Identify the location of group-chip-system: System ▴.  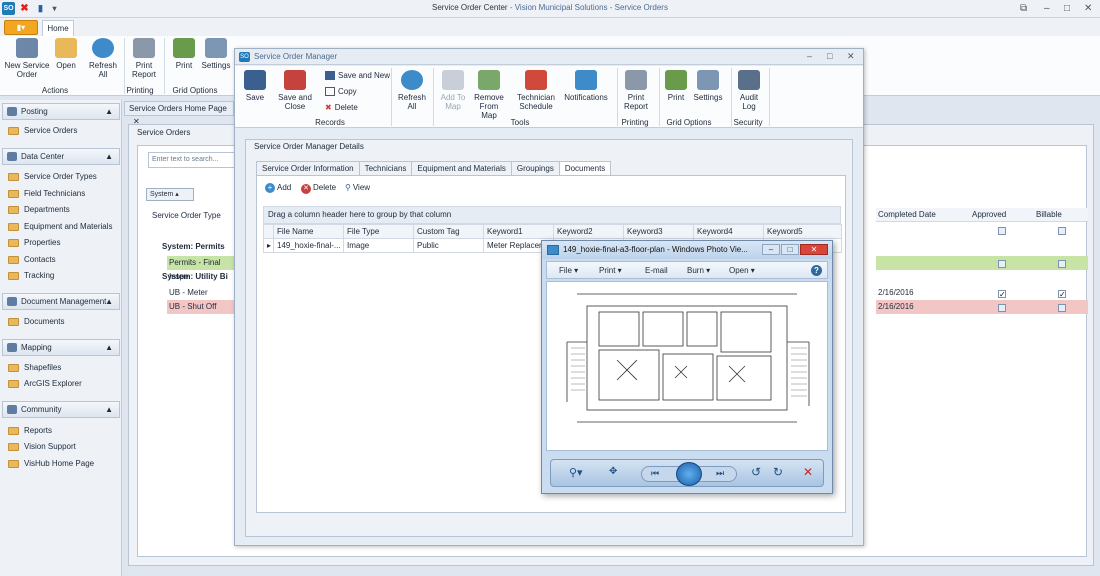
(170, 194).